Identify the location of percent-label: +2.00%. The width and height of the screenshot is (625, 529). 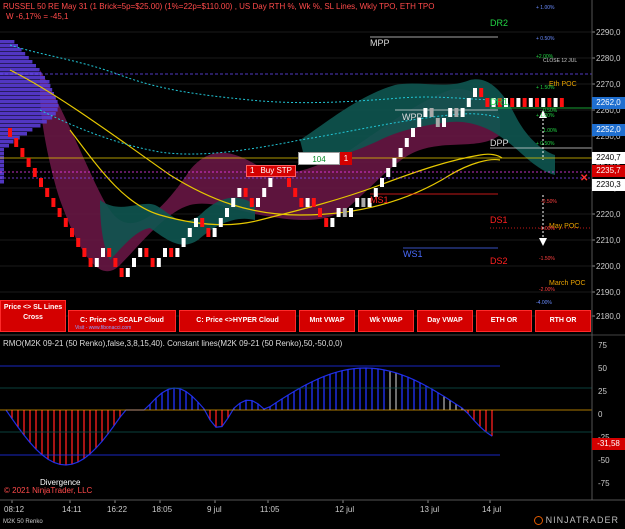
(545, 57).